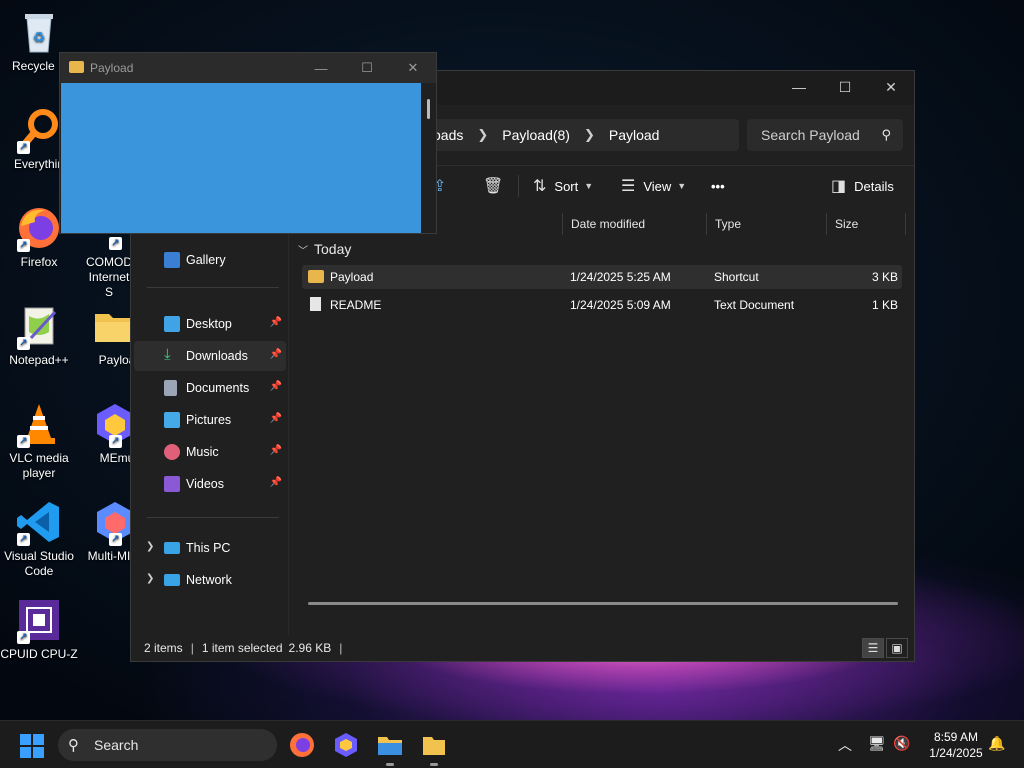  What do you see at coordinates (653, 186) in the screenshot?
I see `view-button: ☰ View ▼` at bounding box center [653, 186].